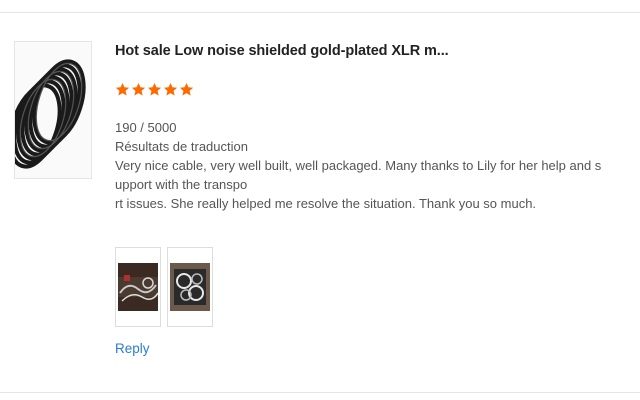  Describe the element at coordinates (181, 146) in the screenshot. I see `translation-label: Résultats de traduction` at that location.